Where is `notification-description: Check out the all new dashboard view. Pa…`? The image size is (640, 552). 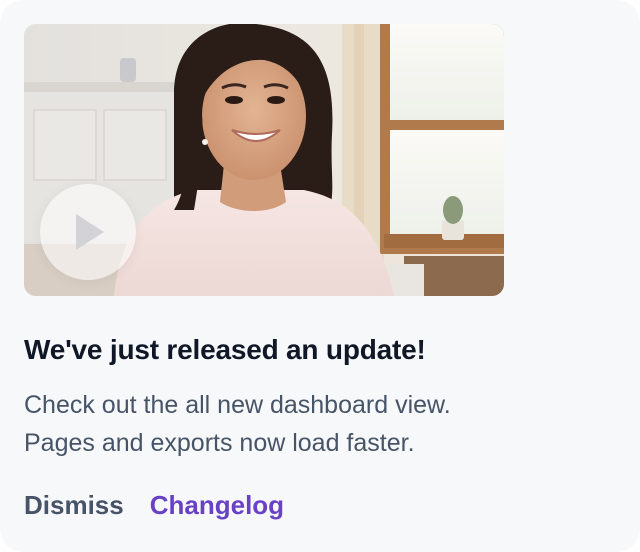 notification-description: Check out the all new dashboard view. Pa… is located at coordinates (237, 424).